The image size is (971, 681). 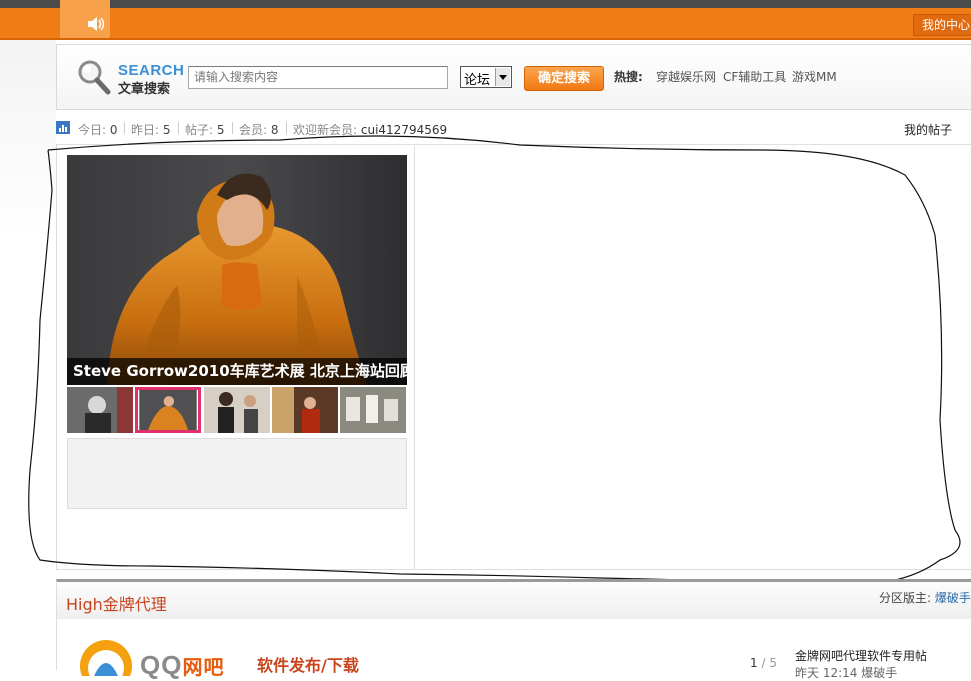 What do you see at coordinates (28, 140) in the screenshot?
I see `left-background` at bounding box center [28, 140].